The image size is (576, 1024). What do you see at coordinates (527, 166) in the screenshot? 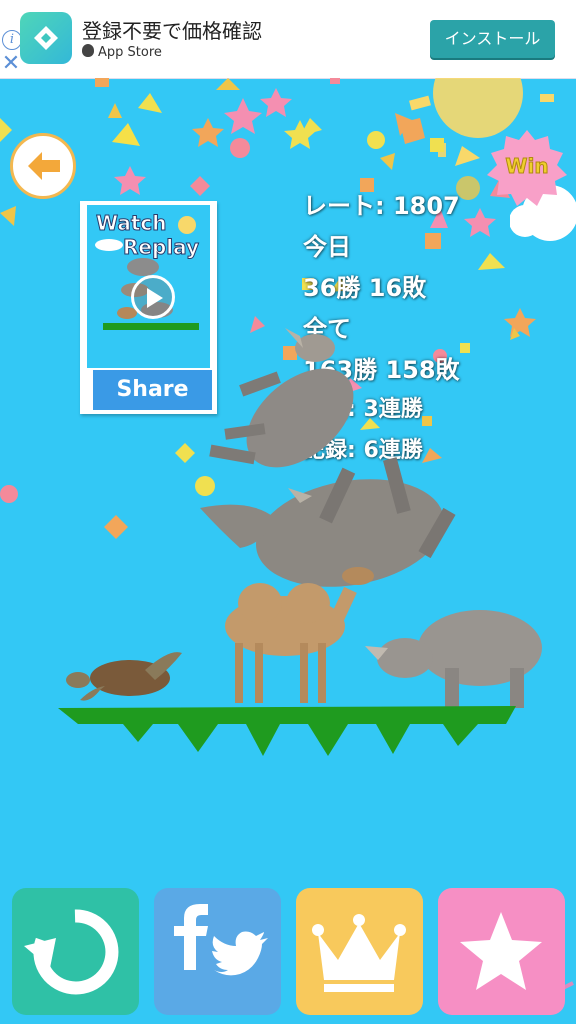
I see `win-label: Win` at bounding box center [527, 166].